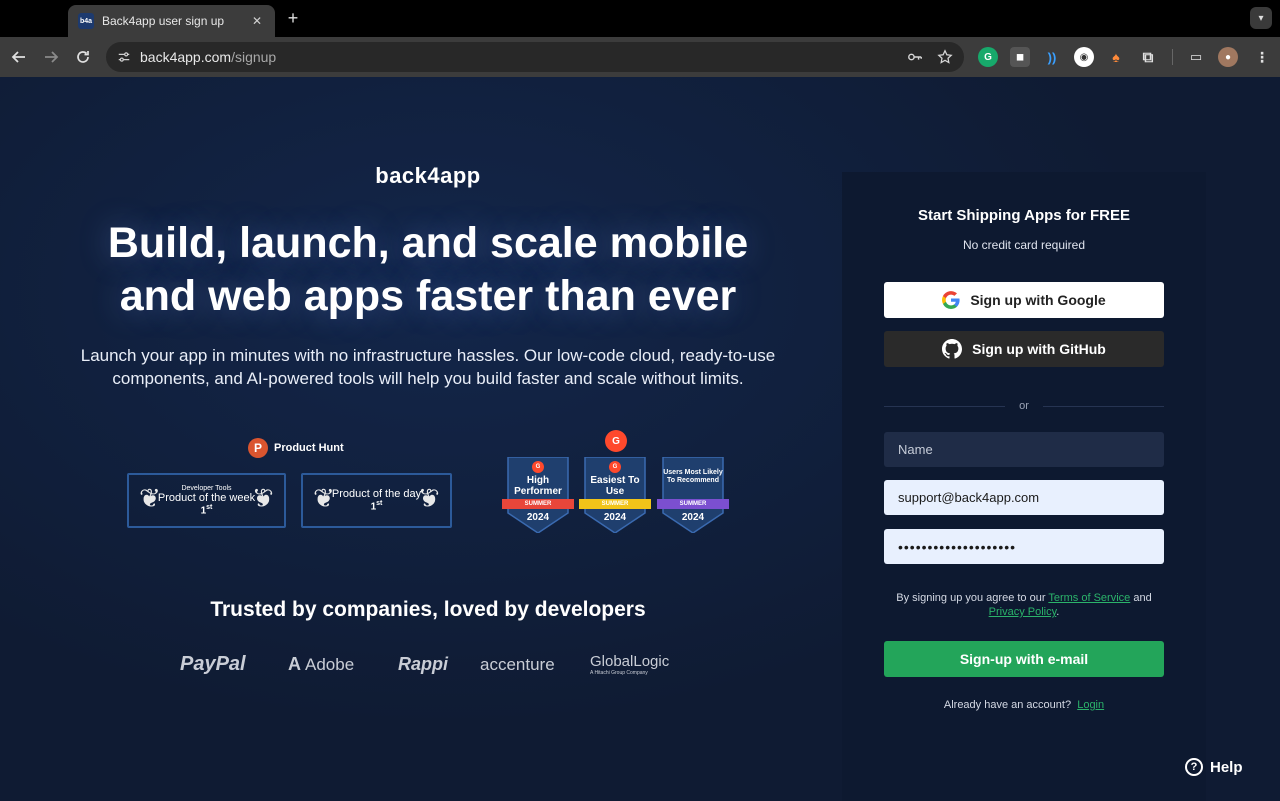  Describe the element at coordinates (1024, 705) in the screenshot. I see `login-prompt: Already have an account? Login` at that location.